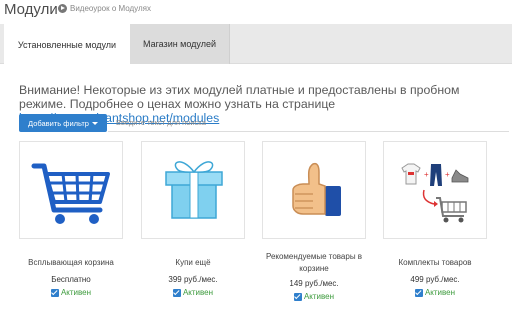 Image resolution: width=512 pixels, height=318 pixels. What do you see at coordinates (256, 44) in the screenshot?
I see `tabs-bar: Установленные модули Магазин модулей` at bounding box center [256, 44].